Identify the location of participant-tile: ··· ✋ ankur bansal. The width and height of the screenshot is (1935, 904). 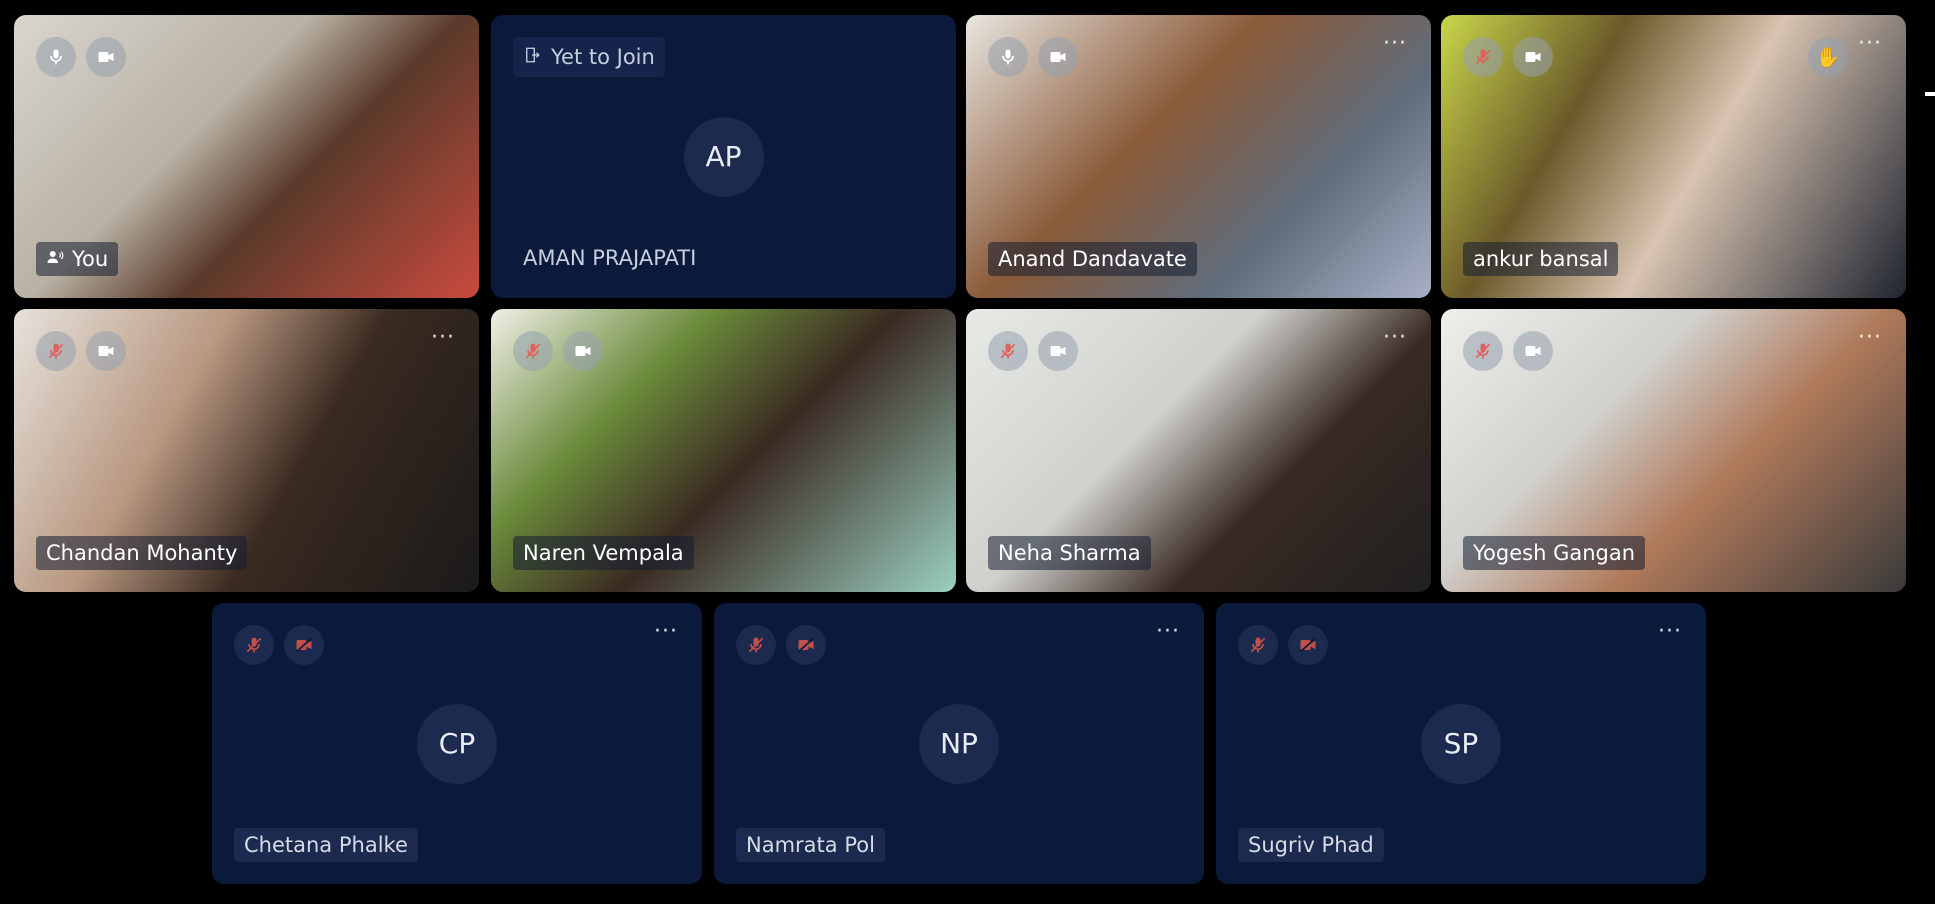
(1673, 156).